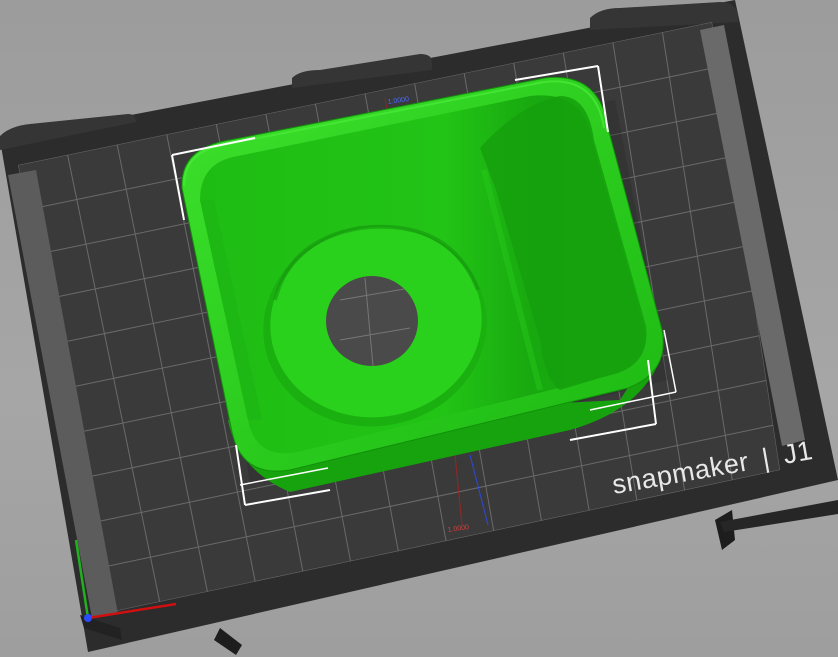 This screenshot has height=657, width=838. Describe the element at coordinates (798, 452) in the screenshot. I see `brand-model: J1` at that location.